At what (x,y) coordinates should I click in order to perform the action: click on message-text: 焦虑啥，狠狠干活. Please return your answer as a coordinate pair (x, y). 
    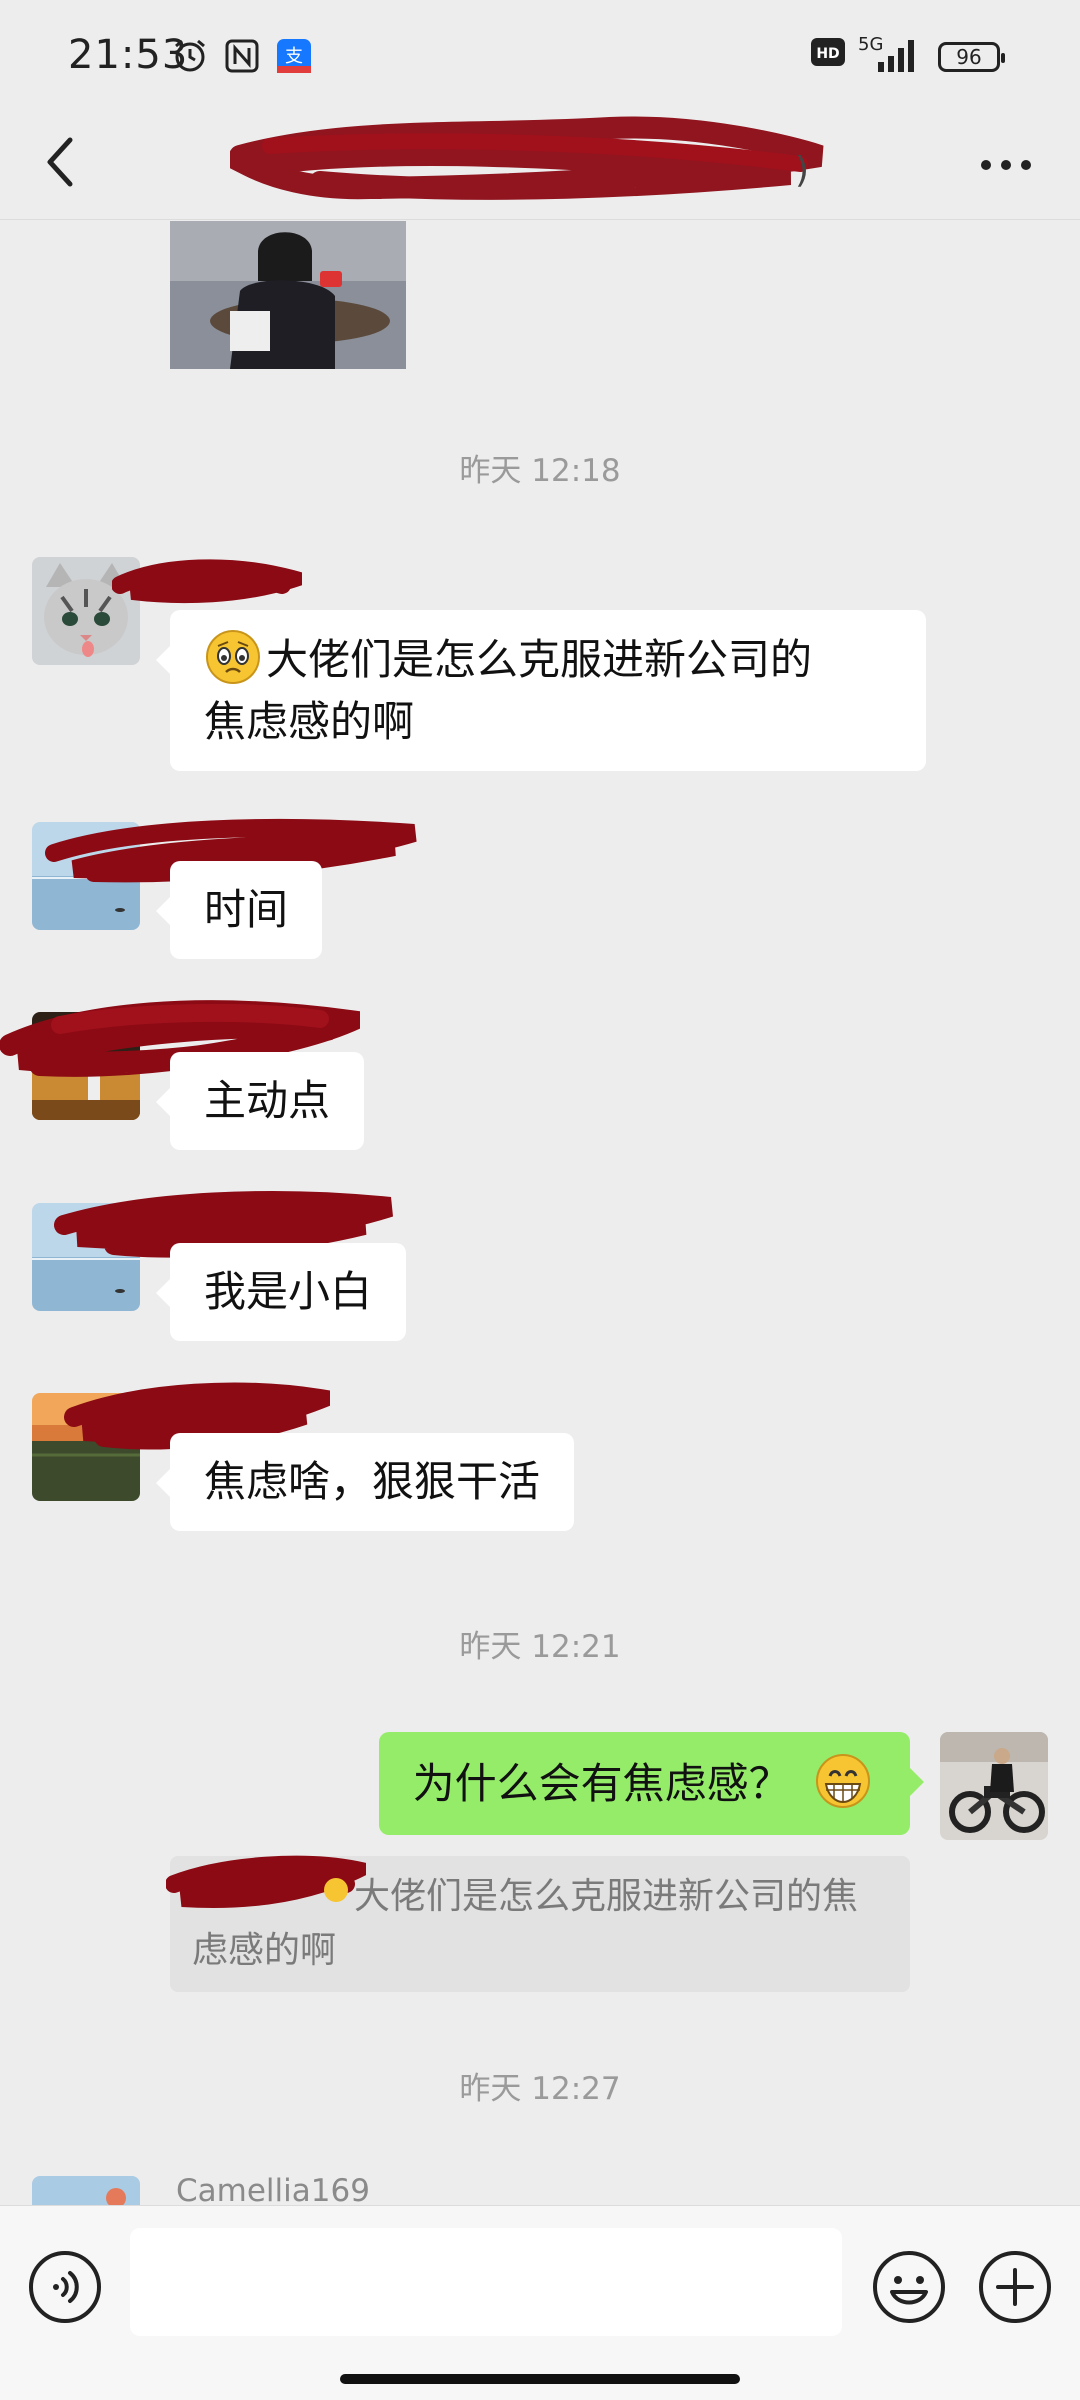
    Looking at the image, I should click on (372, 1481).